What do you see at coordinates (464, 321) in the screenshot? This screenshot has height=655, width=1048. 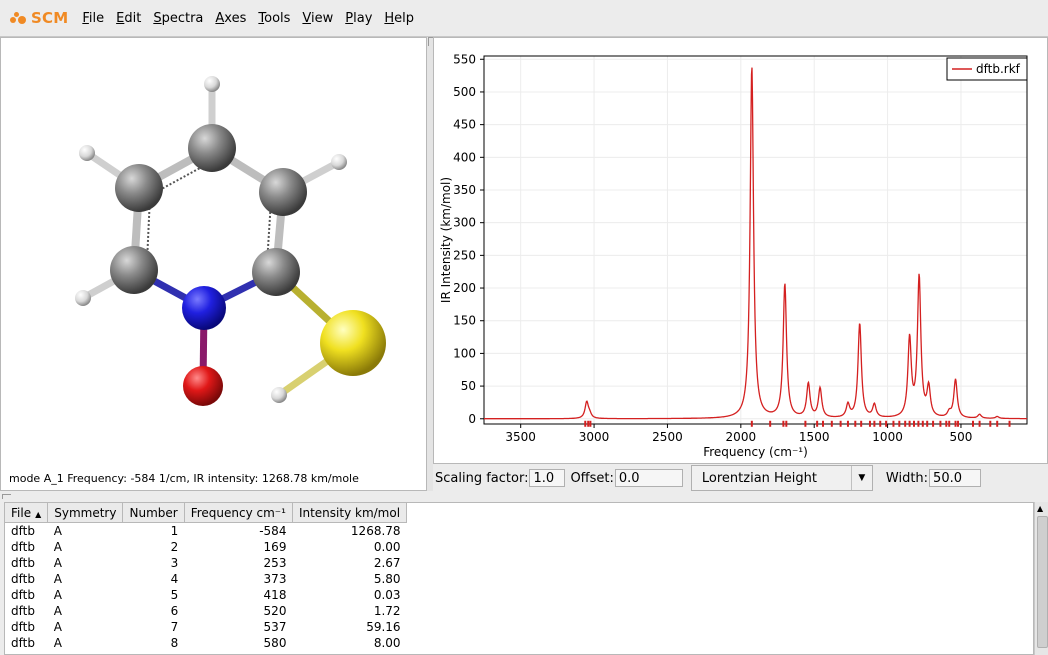 I see `y-tick-label: 150` at bounding box center [464, 321].